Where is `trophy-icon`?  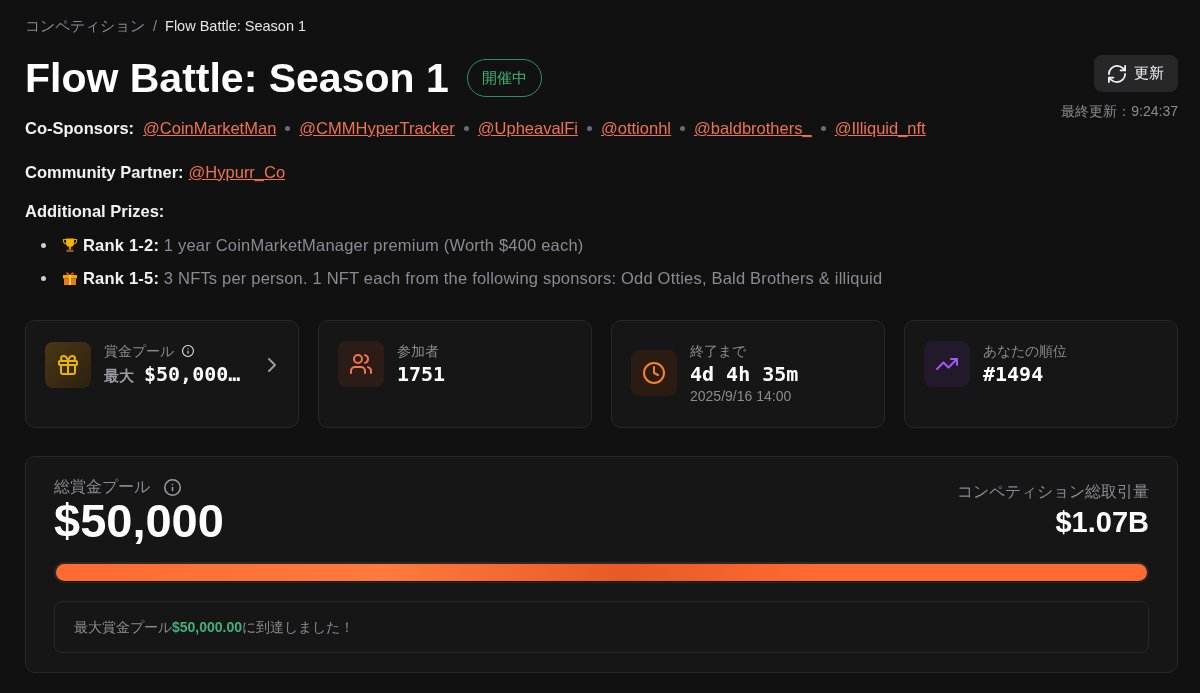 trophy-icon is located at coordinates (70, 245).